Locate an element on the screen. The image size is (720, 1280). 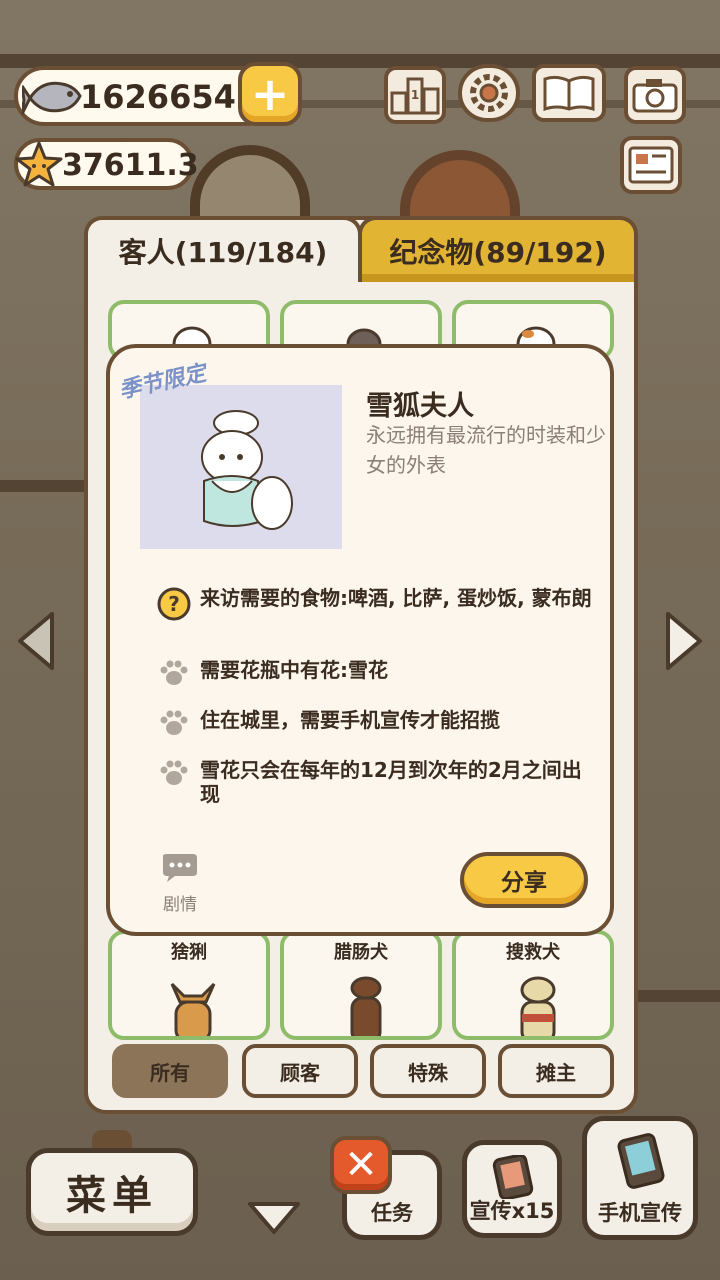
svg-text: 1 is located at coordinates (415, 95).